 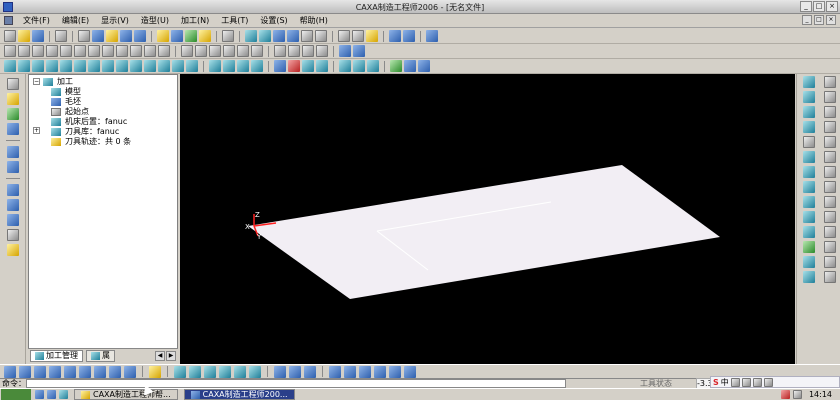 I want to click on mdi-close-button: ×, so click(x=831, y=20).